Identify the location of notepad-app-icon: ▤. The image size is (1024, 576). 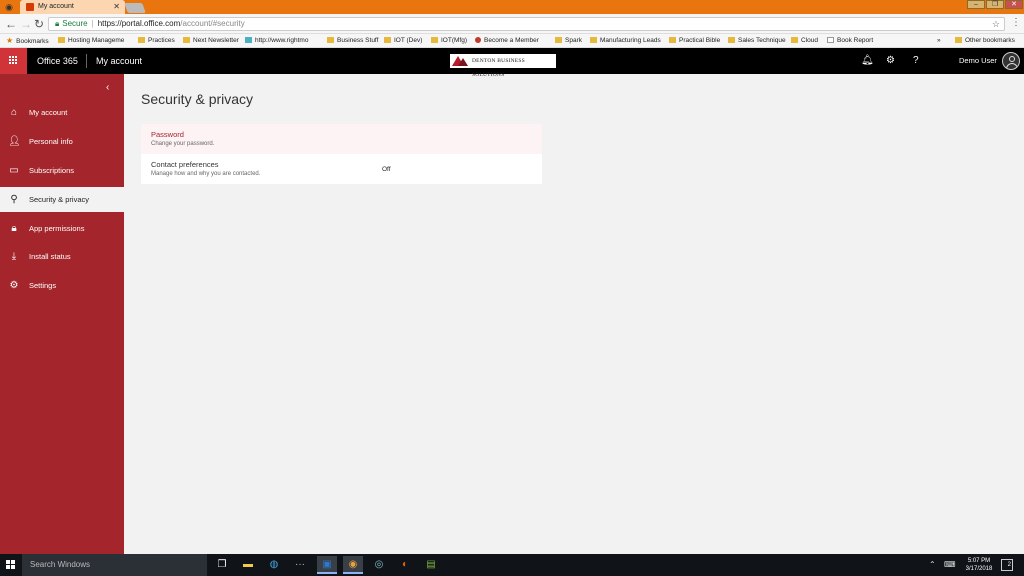
(431, 565).